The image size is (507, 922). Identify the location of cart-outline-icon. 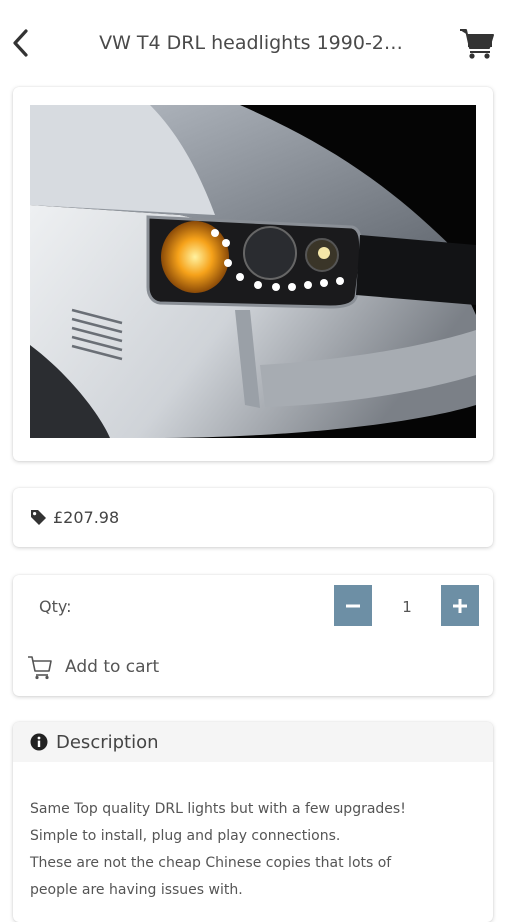
(40, 668).